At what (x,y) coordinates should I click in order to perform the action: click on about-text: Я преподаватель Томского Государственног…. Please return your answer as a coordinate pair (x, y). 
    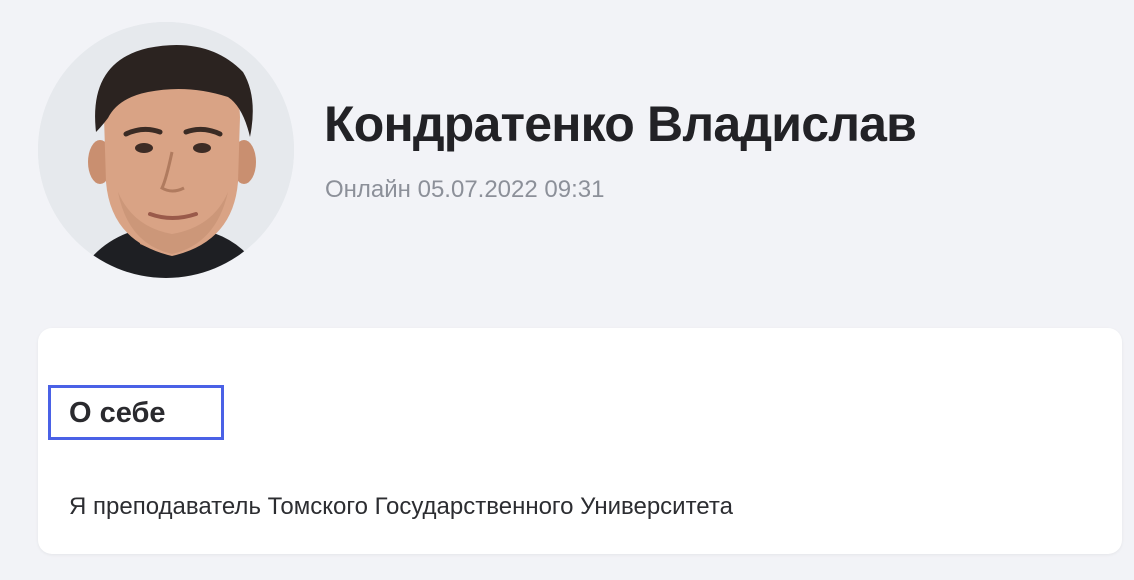
    Looking at the image, I should click on (401, 506).